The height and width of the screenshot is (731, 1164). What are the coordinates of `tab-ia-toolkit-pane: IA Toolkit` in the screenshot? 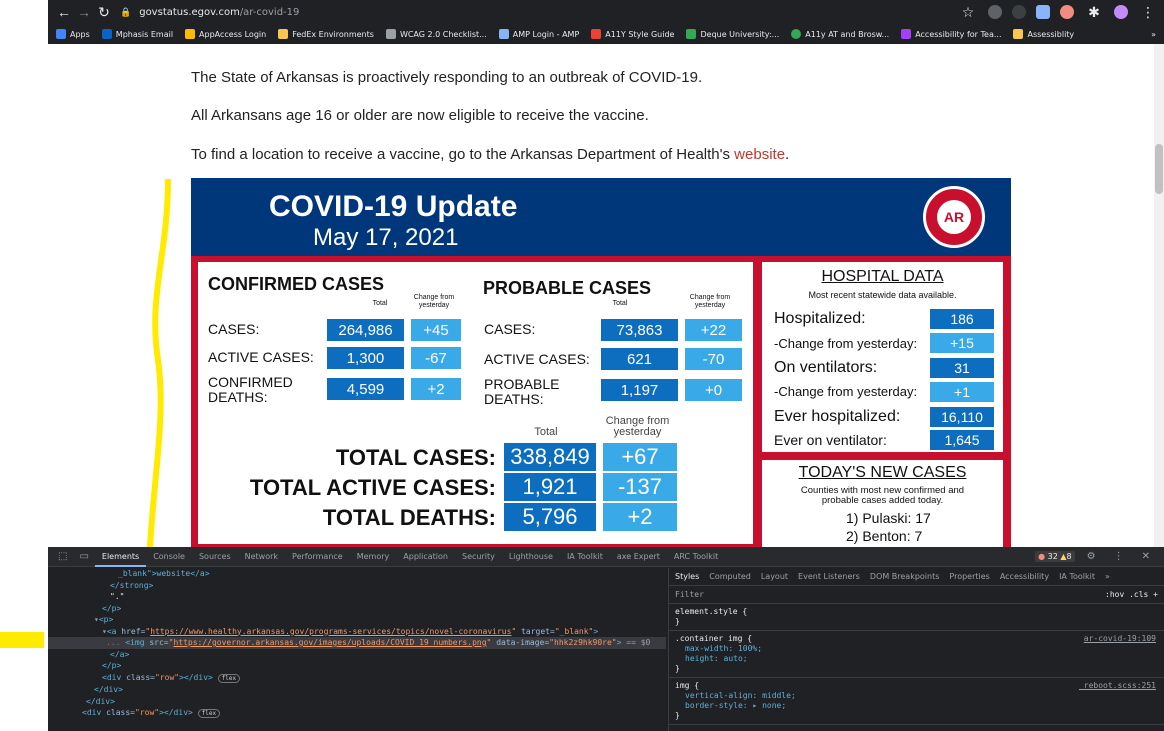 It's located at (1077, 576).